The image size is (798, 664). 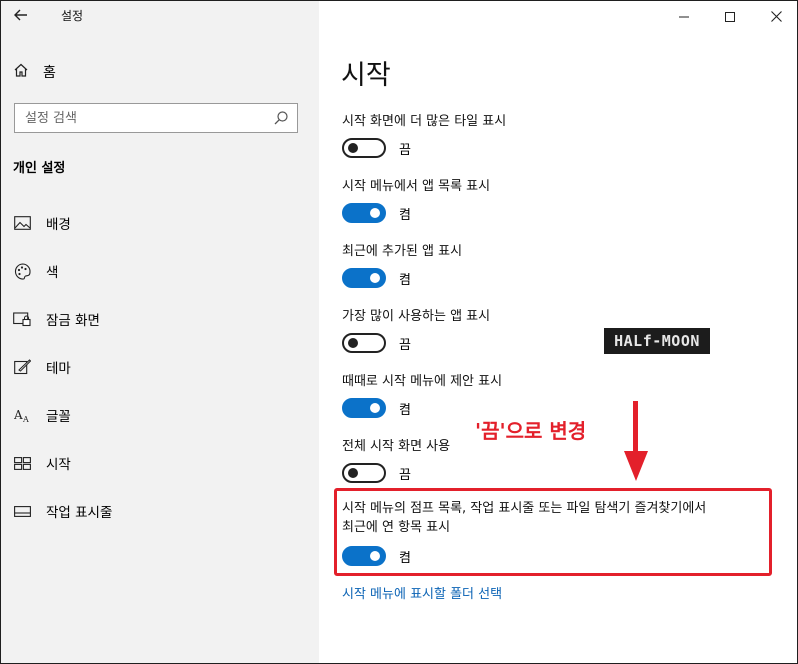 I want to click on maximize-icon, so click(x=730, y=16).